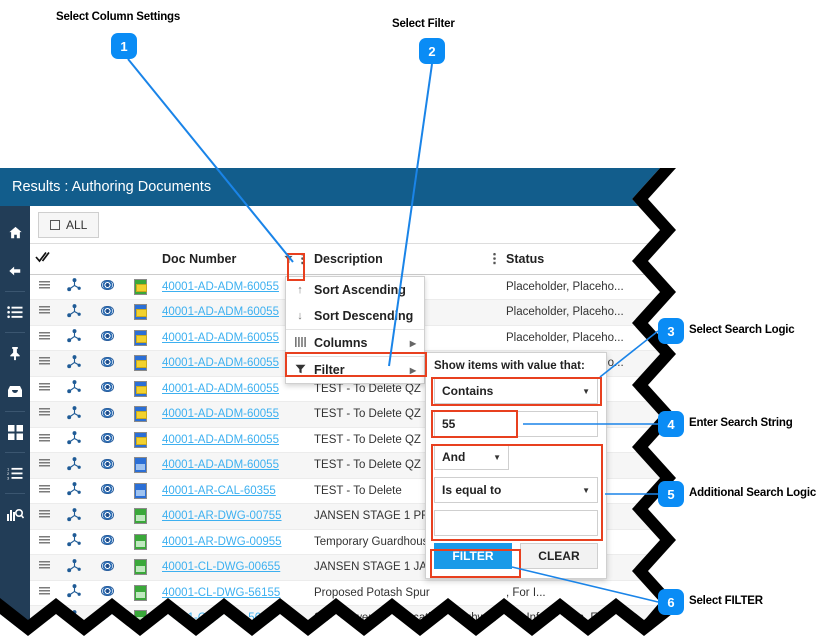  Describe the element at coordinates (232, 259) in the screenshot. I see `header-doc-number: Doc Number` at that location.